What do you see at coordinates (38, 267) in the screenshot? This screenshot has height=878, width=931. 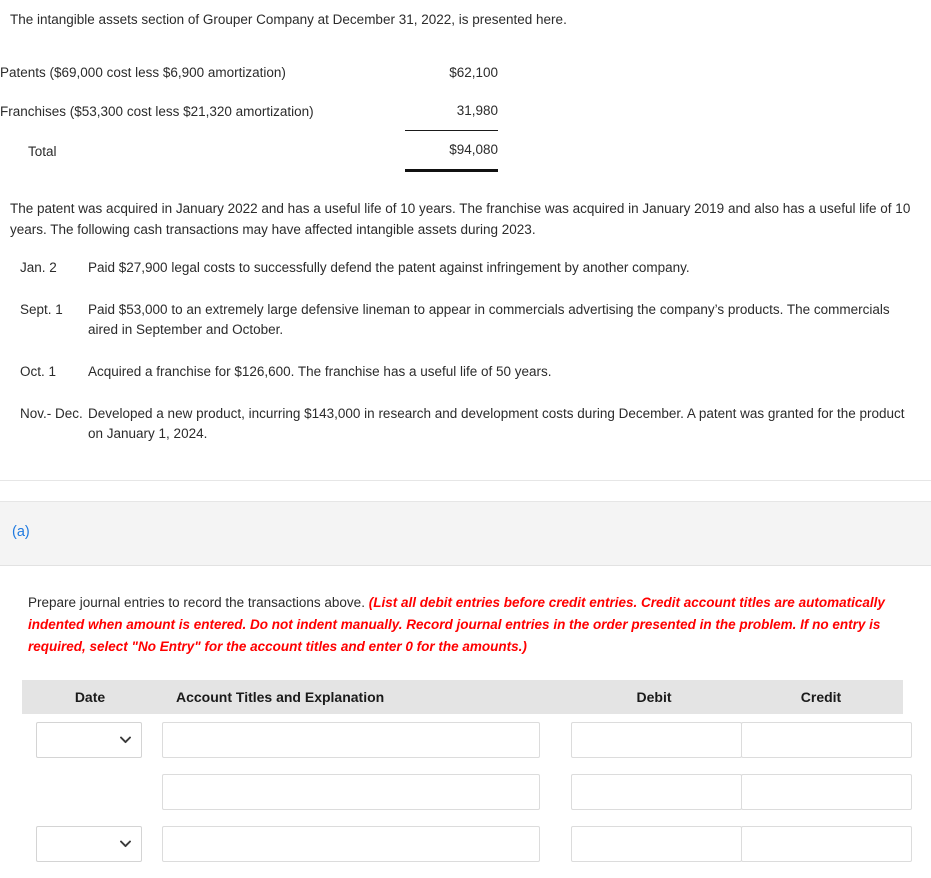 I see `transaction-date: Jan. 2` at bounding box center [38, 267].